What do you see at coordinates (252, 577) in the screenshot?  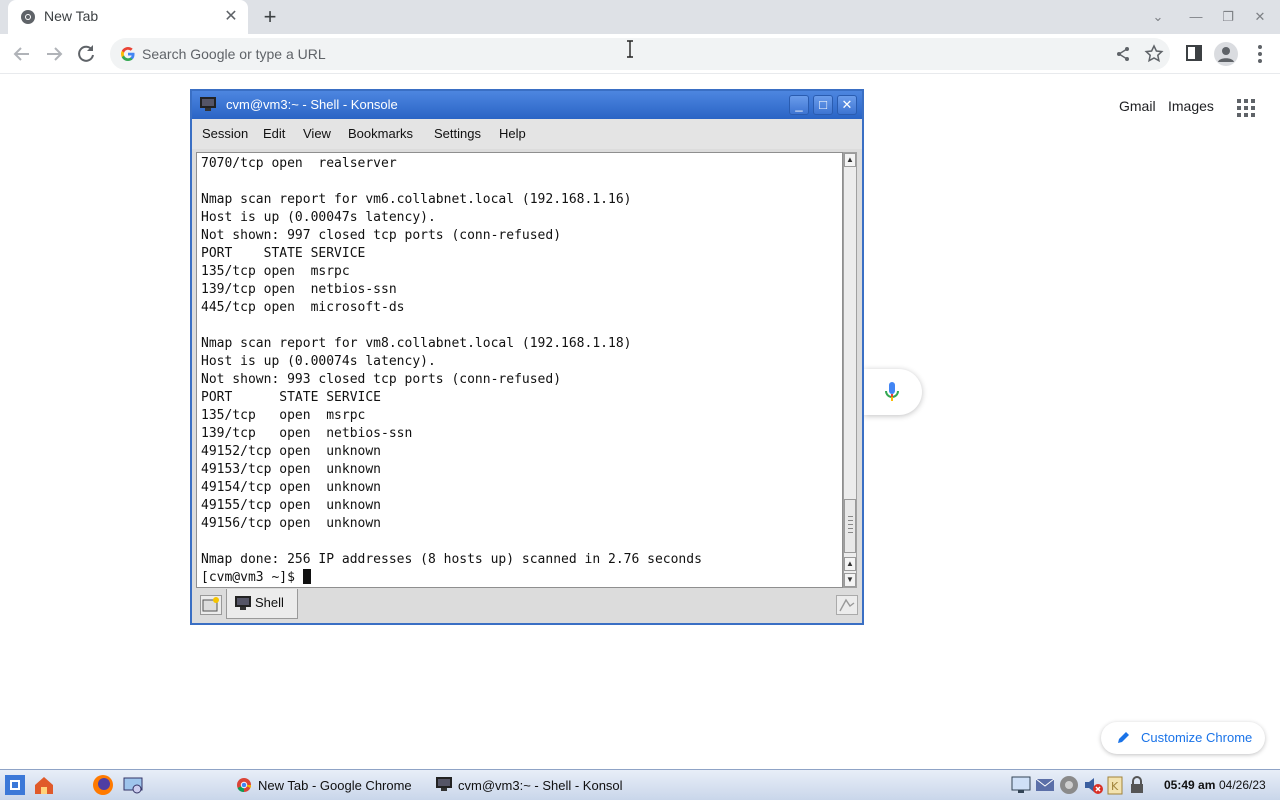 I see `terminal-prompt: [cvm@vm3 ~]$` at bounding box center [252, 577].